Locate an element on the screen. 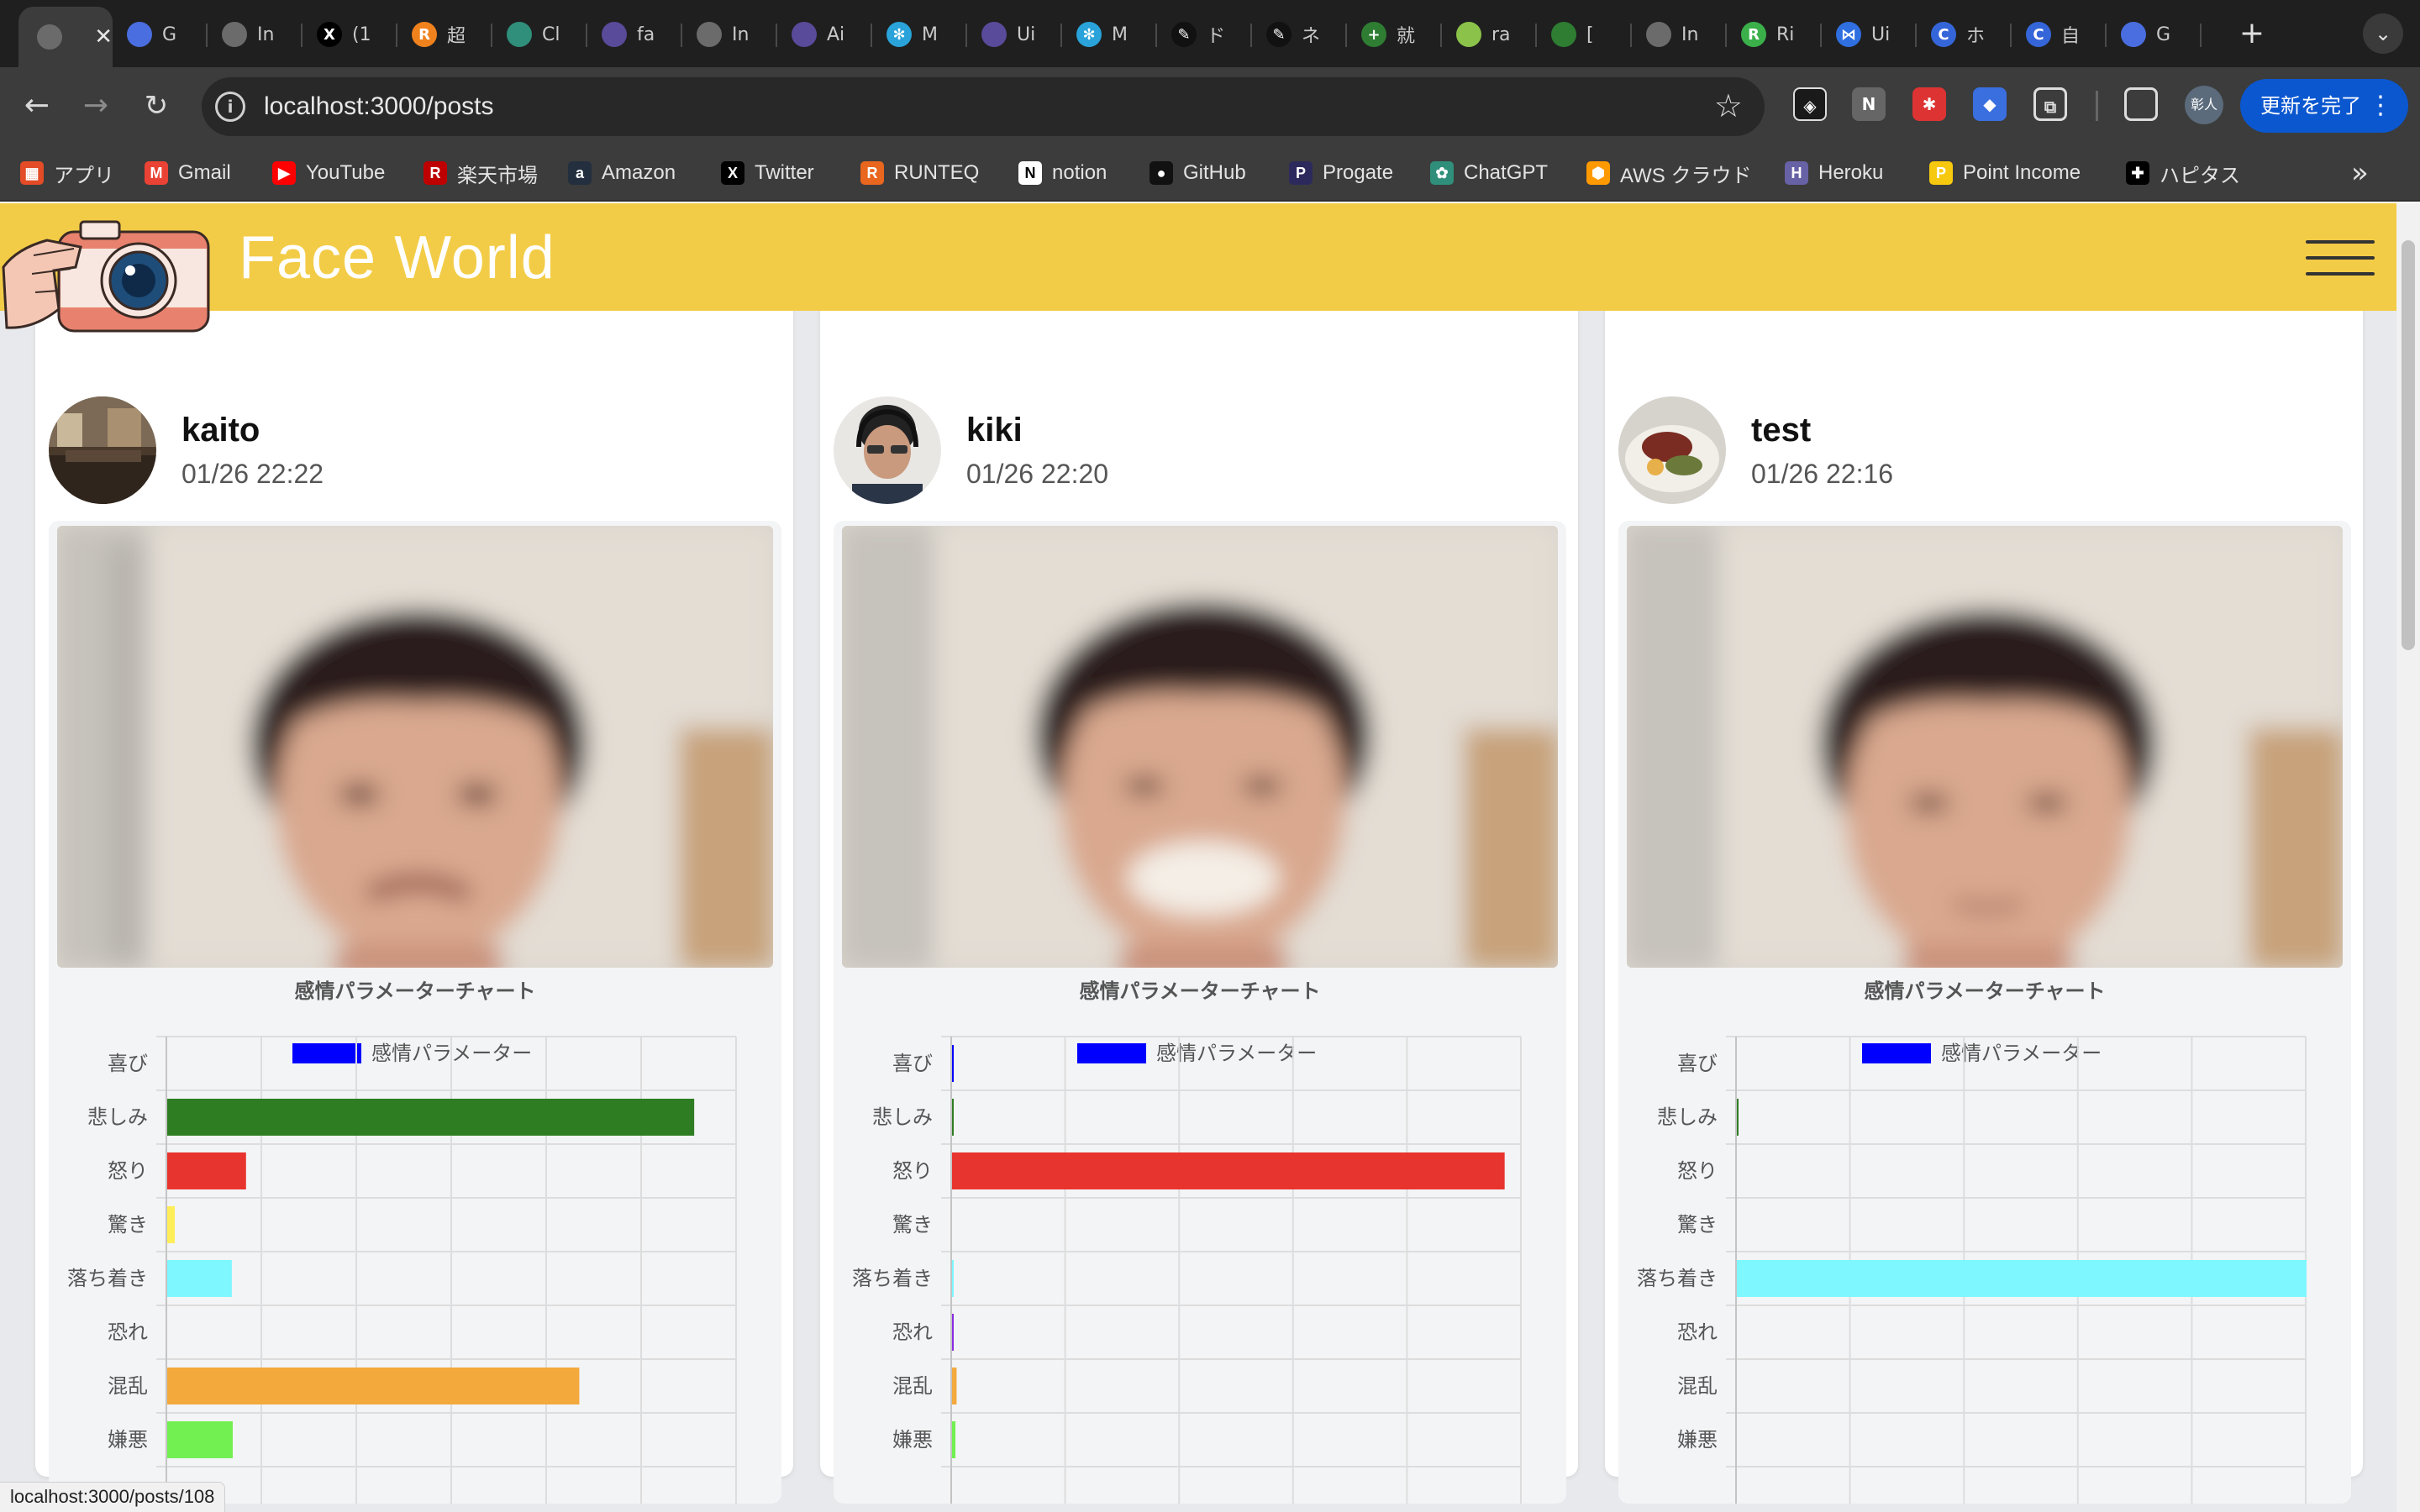 The height and width of the screenshot is (1512, 2420). post-username: kaito is located at coordinates (221, 430).